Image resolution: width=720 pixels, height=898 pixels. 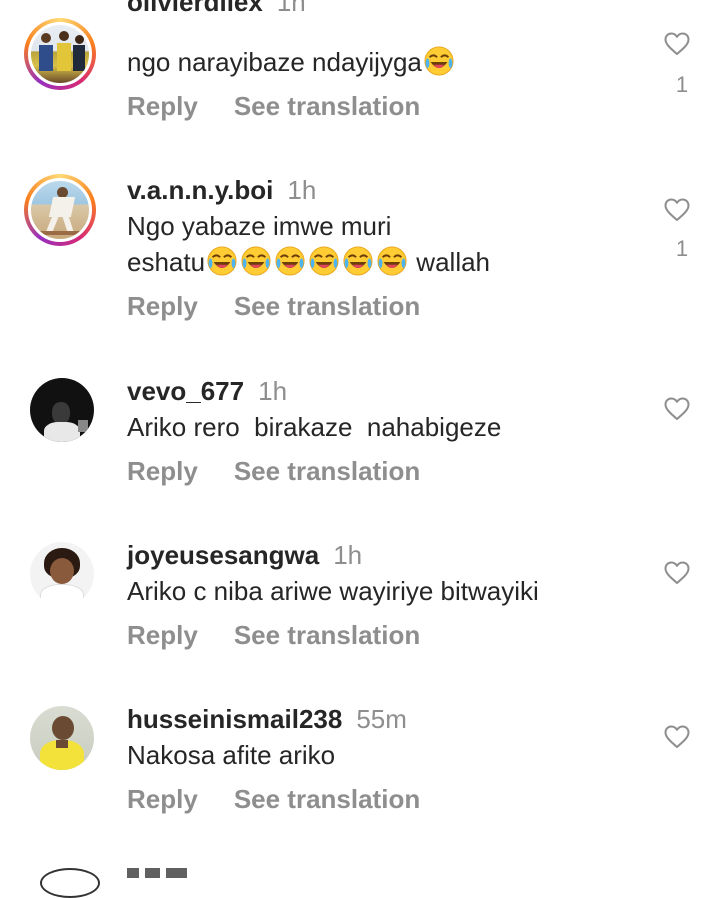 What do you see at coordinates (333, 591) in the screenshot?
I see `comment-text: Ariko c niba ariwe wayiriye bitwayiki` at bounding box center [333, 591].